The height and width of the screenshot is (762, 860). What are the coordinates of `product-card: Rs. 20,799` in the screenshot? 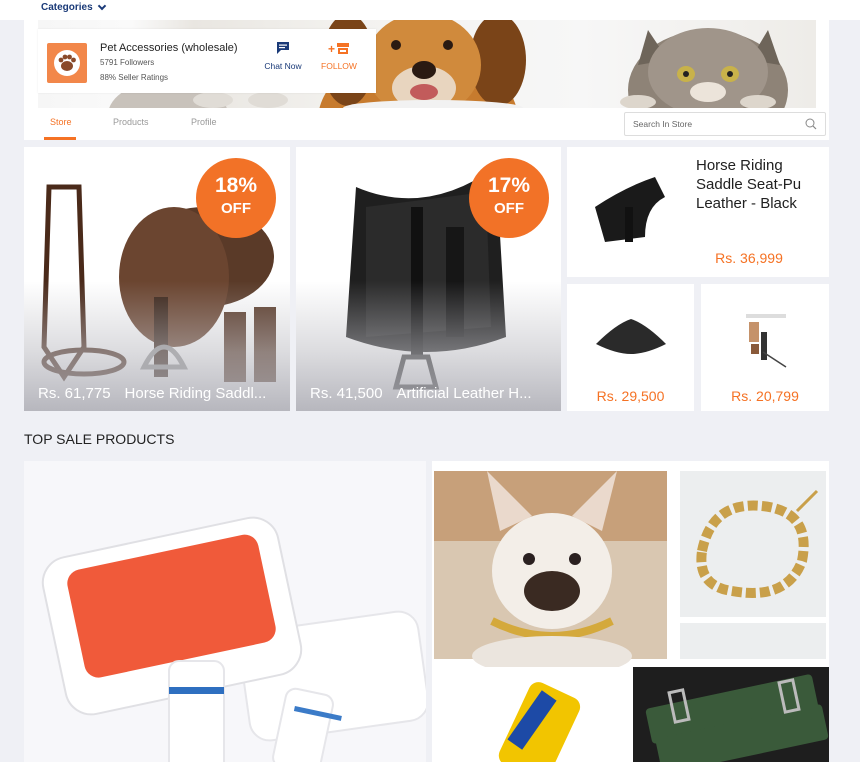 It's located at (765, 347).